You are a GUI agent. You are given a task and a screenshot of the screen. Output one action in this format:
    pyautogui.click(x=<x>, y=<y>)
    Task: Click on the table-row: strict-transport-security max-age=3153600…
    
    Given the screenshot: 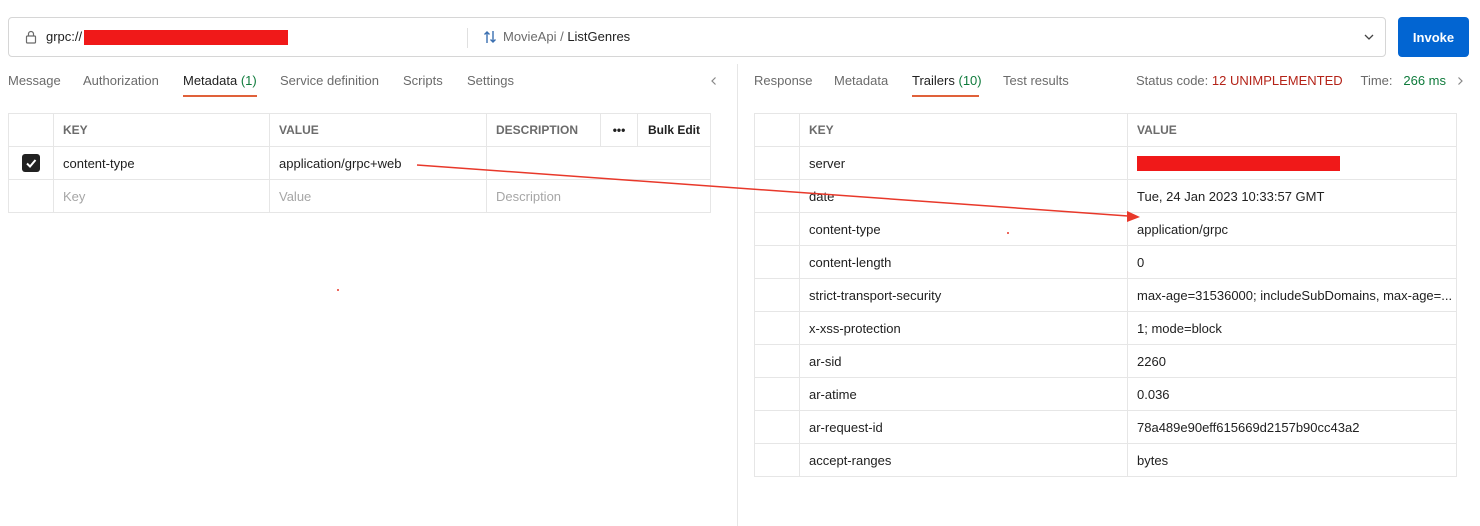 What is the action you would take?
    pyautogui.click(x=1105, y=295)
    